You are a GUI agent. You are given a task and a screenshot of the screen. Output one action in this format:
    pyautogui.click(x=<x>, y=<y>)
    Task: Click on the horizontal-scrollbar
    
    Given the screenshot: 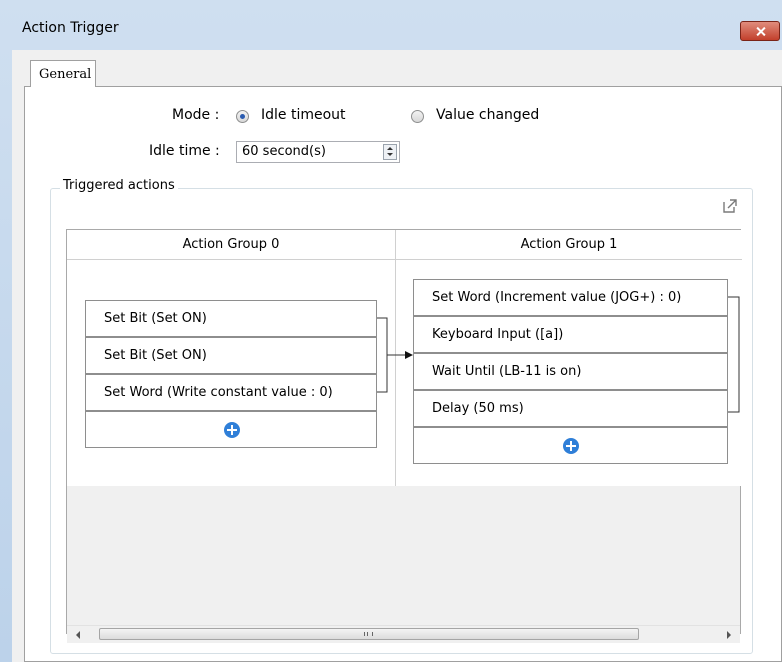 What is the action you would take?
    pyautogui.click(x=403, y=634)
    